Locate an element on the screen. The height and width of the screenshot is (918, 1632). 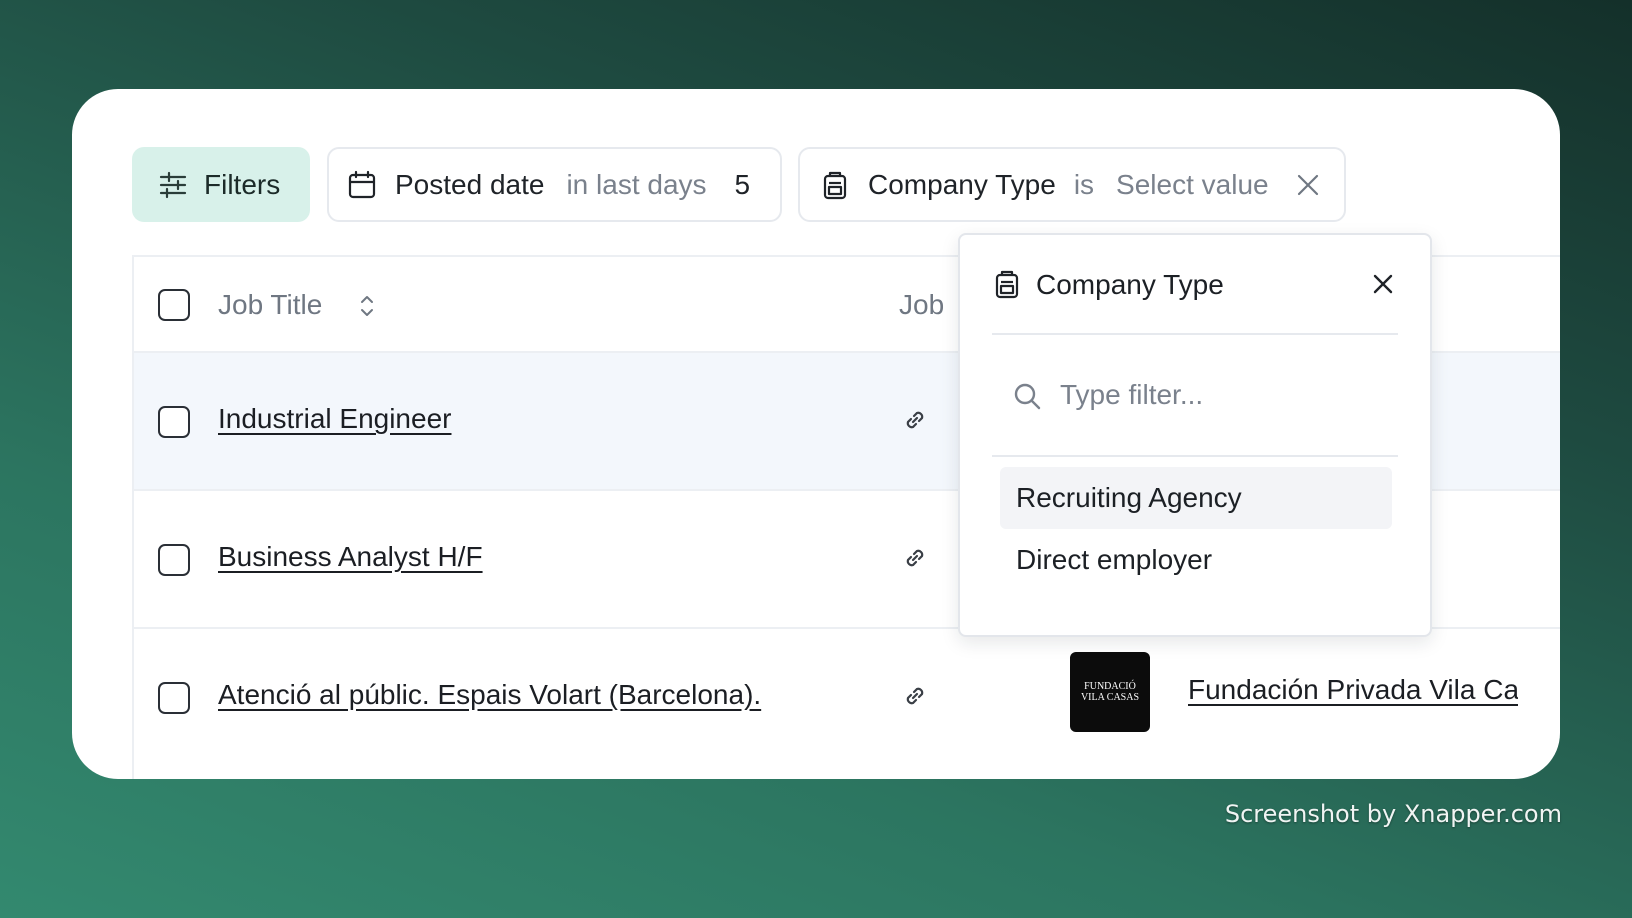
posted-date-filter-chip: Posted date in last days 5 is located at coordinates (554, 184).